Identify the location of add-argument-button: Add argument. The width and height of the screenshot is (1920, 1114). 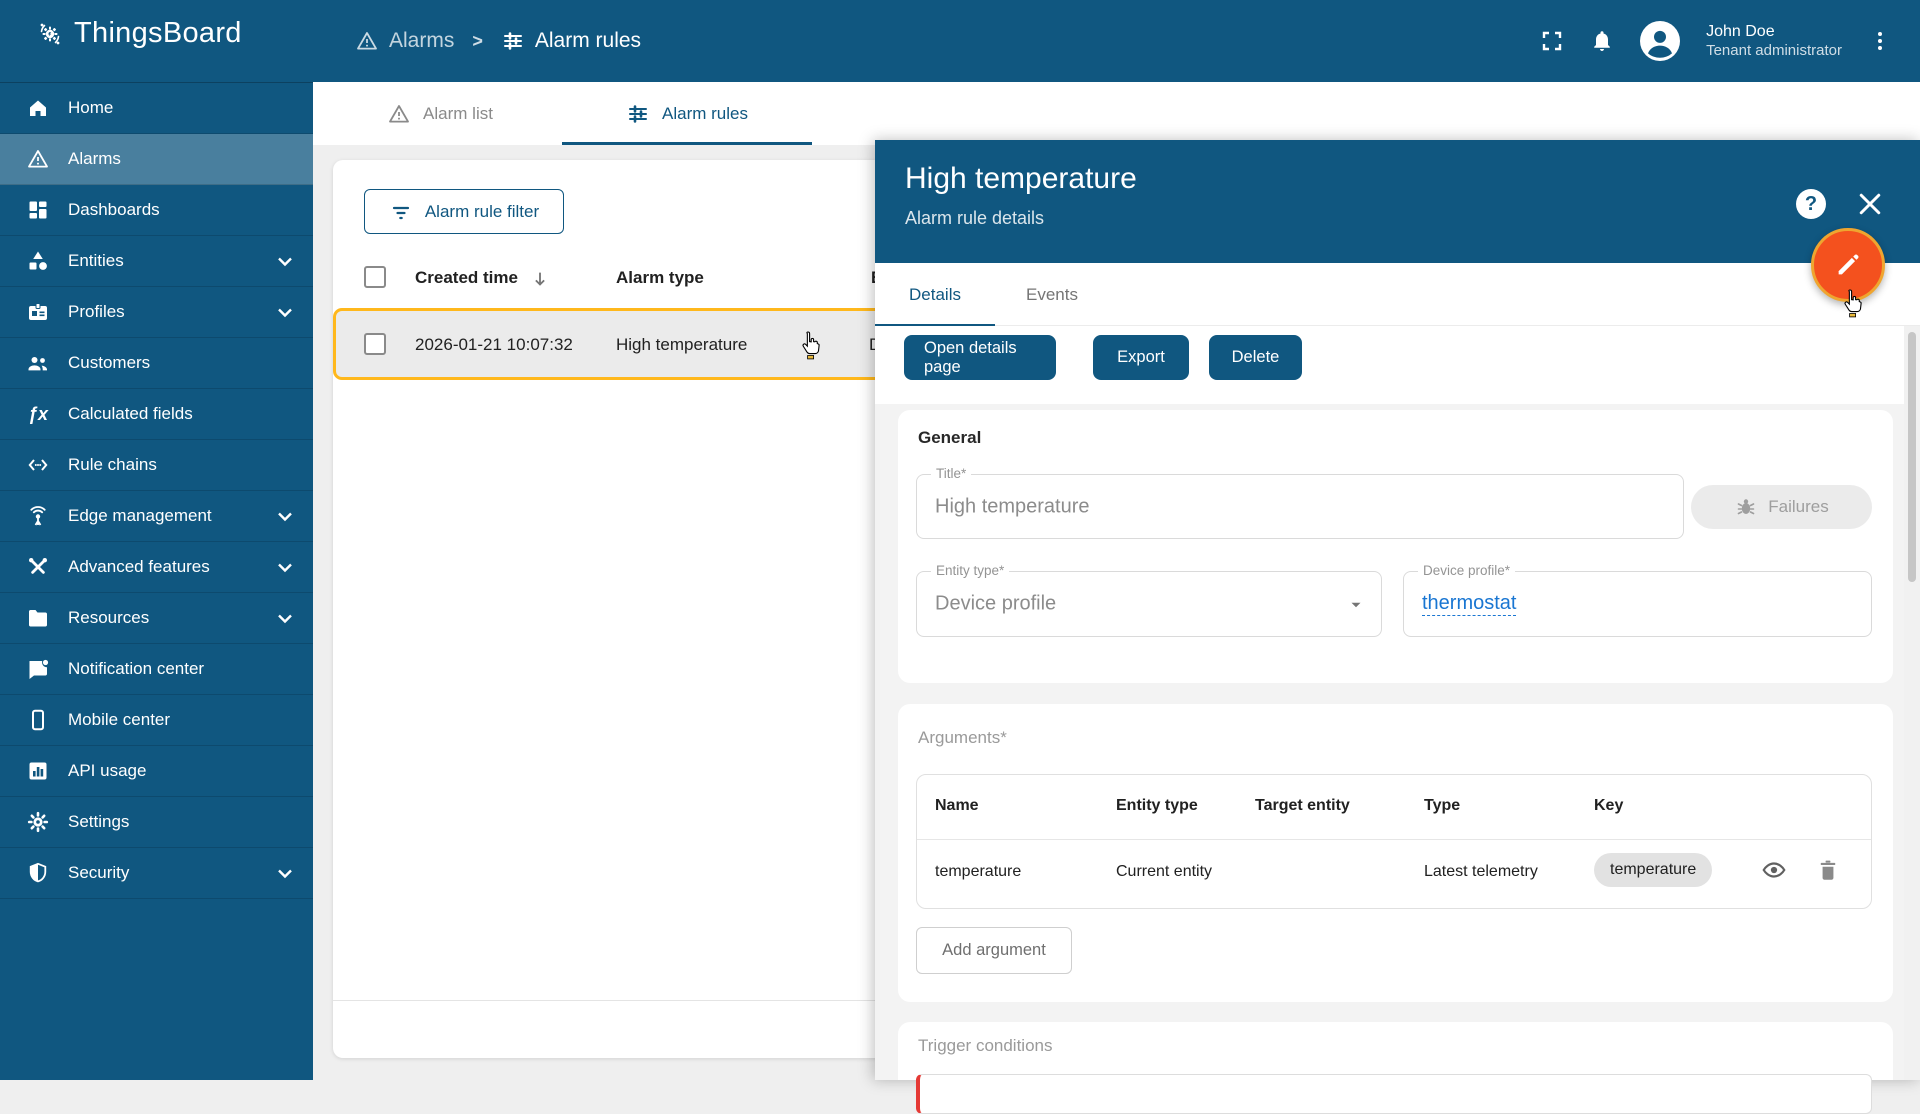
(994, 950).